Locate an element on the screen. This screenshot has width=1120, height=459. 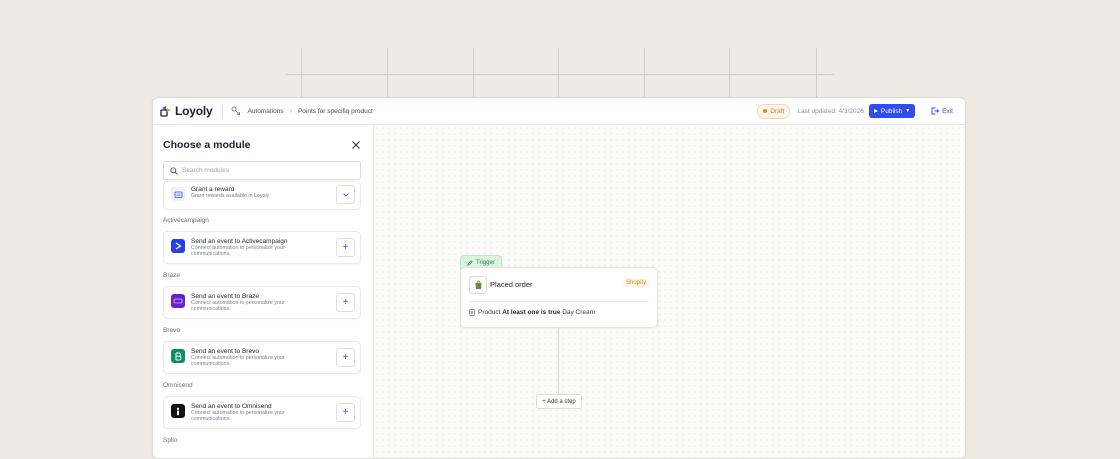
module-title: Send an event to Braze is located at coordinates (225, 296).